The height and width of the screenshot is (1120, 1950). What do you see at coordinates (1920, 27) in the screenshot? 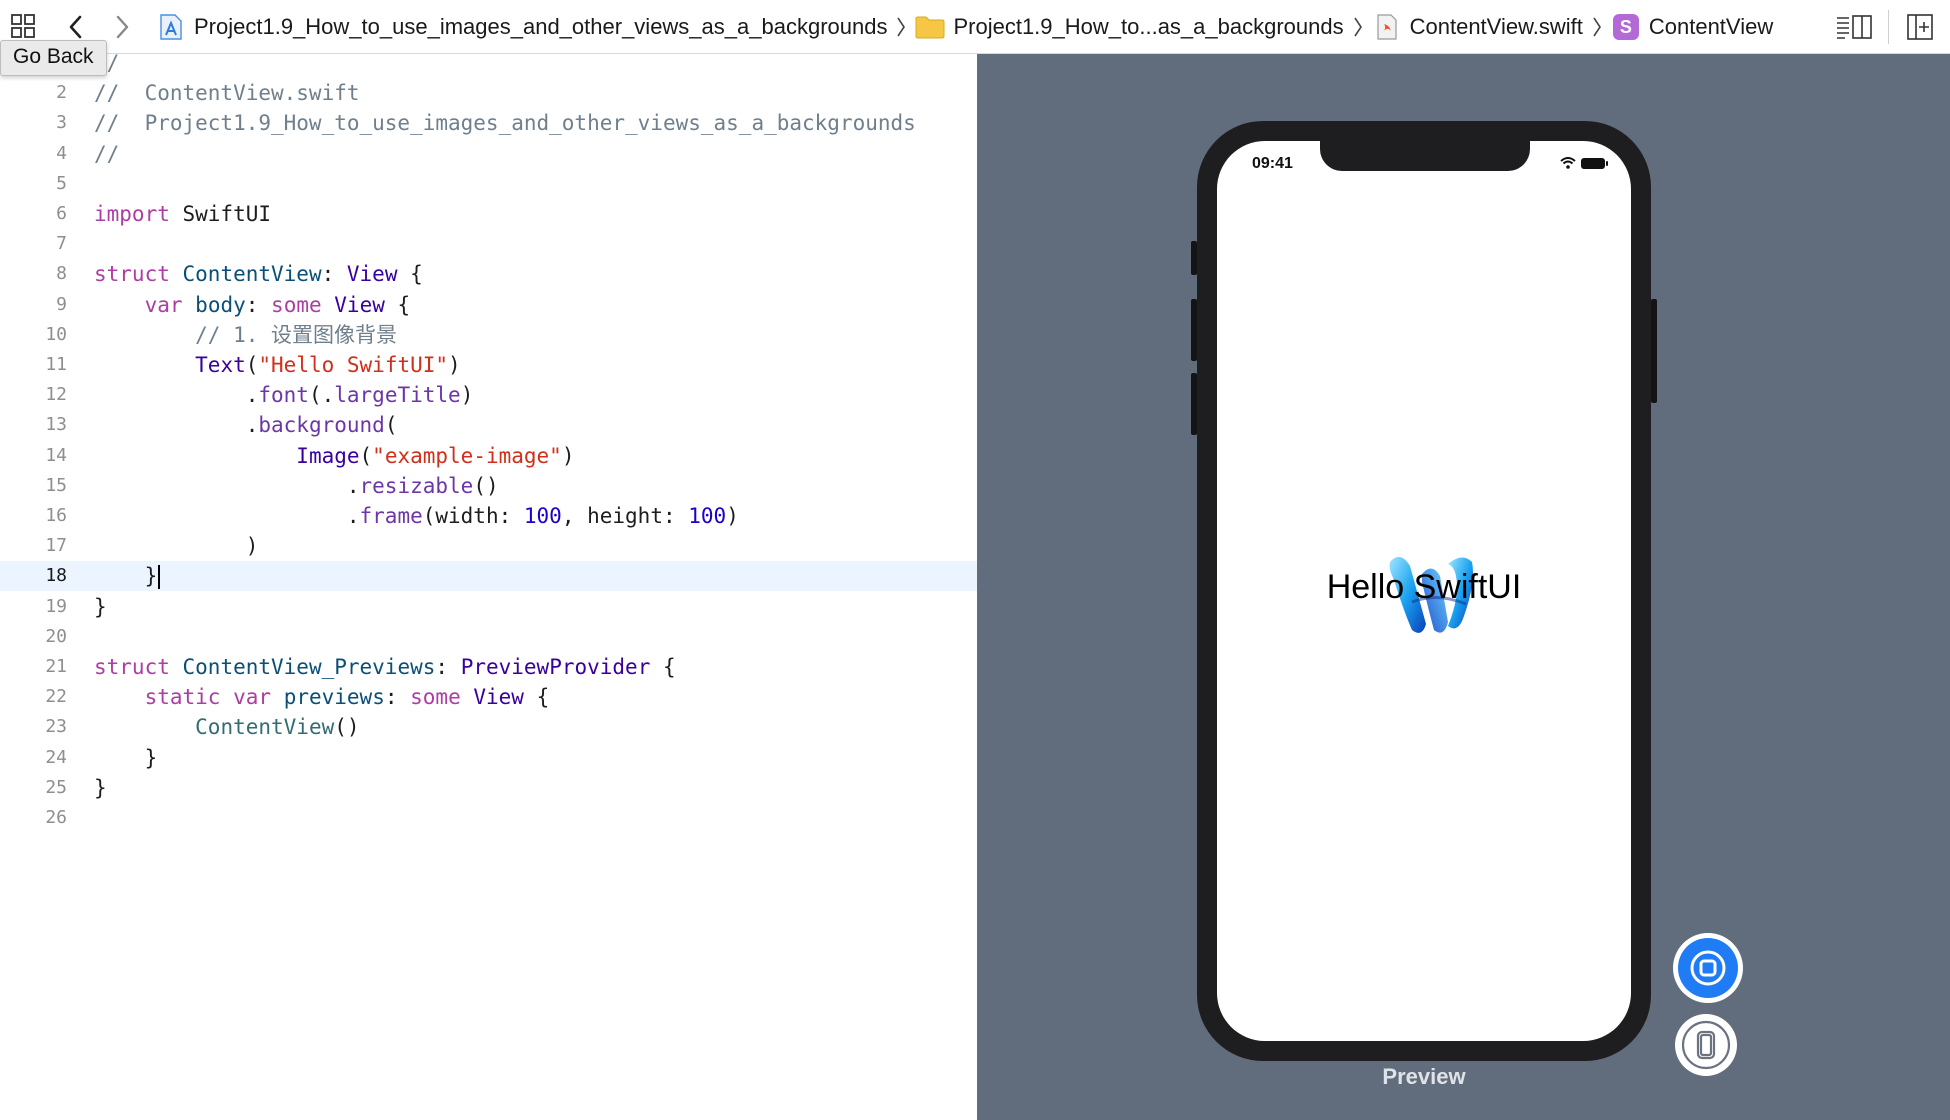
I see `add-editor-icon` at bounding box center [1920, 27].